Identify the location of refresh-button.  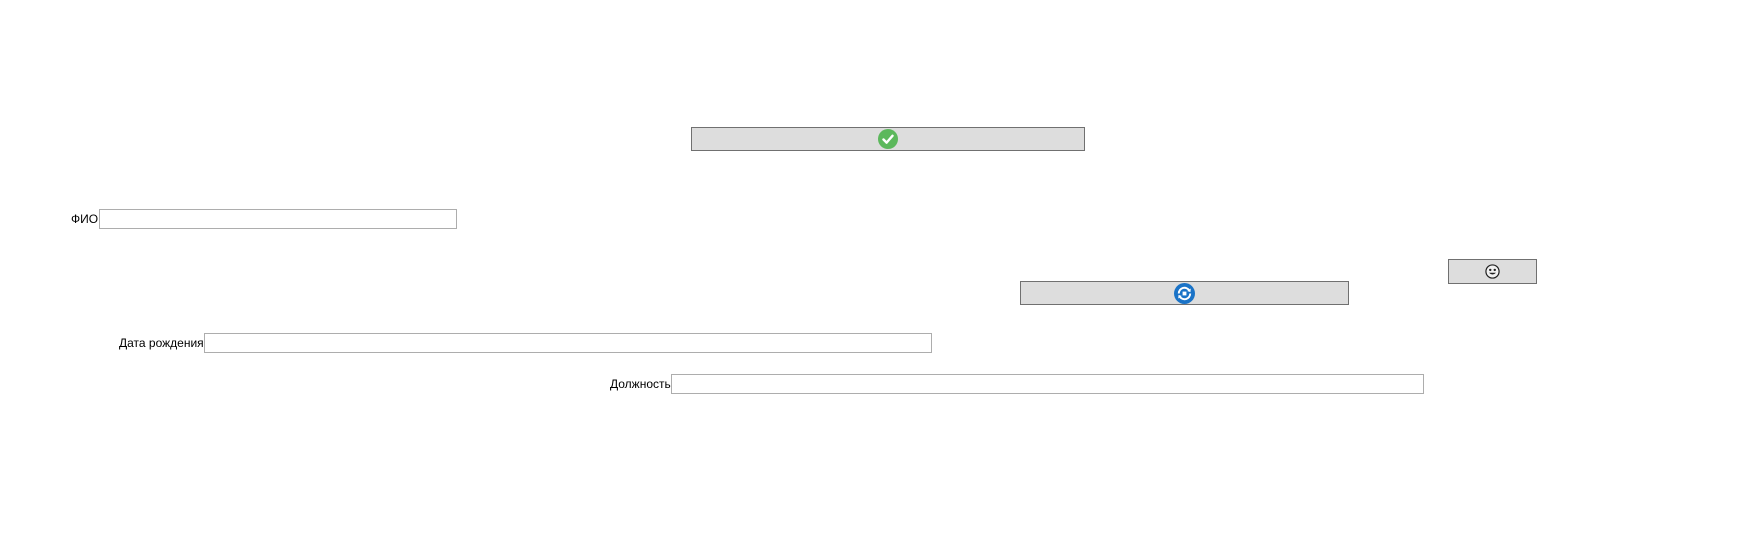
(1184, 293).